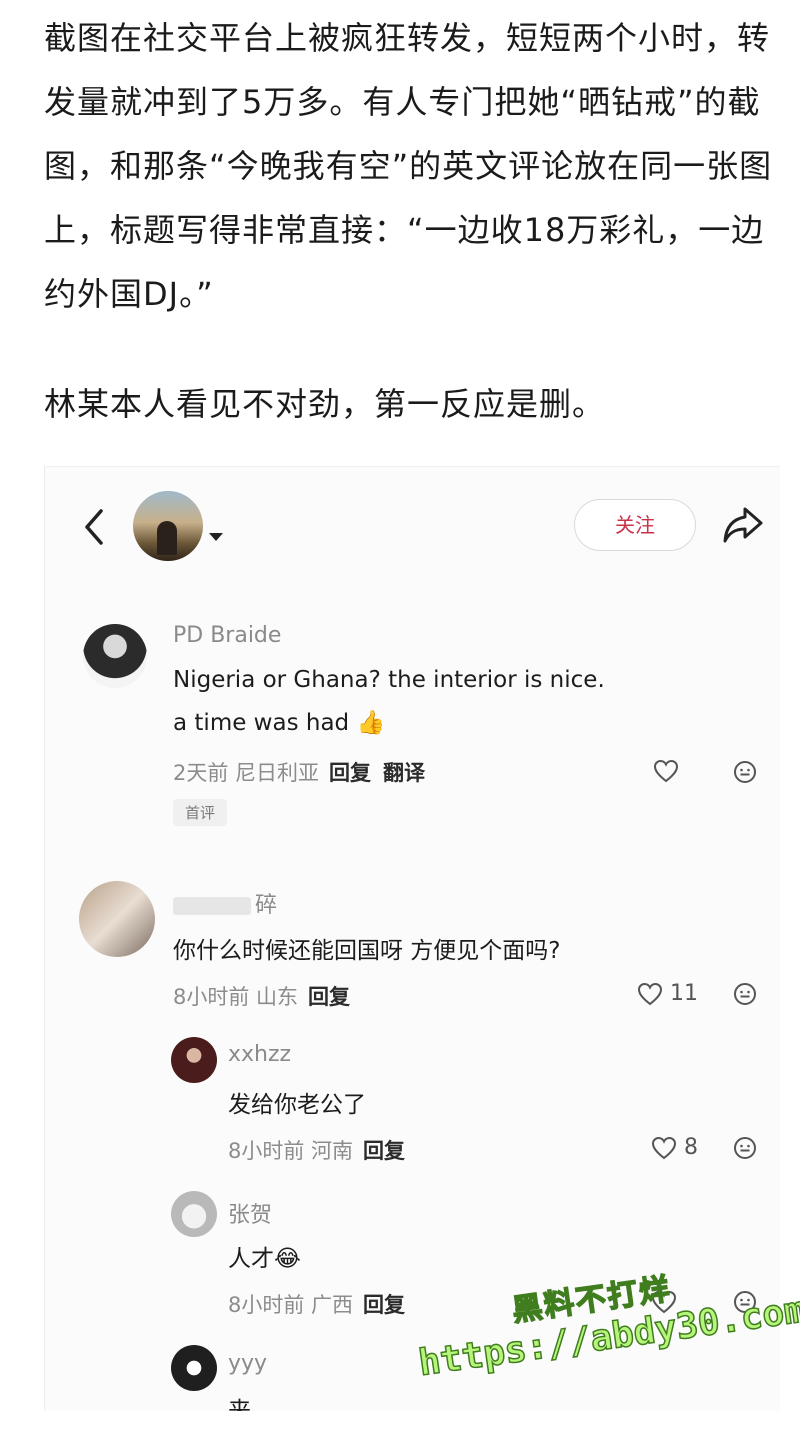 The image size is (800, 1434). I want to click on comment-time-location: 2天前 尼日利亚, so click(246, 773).